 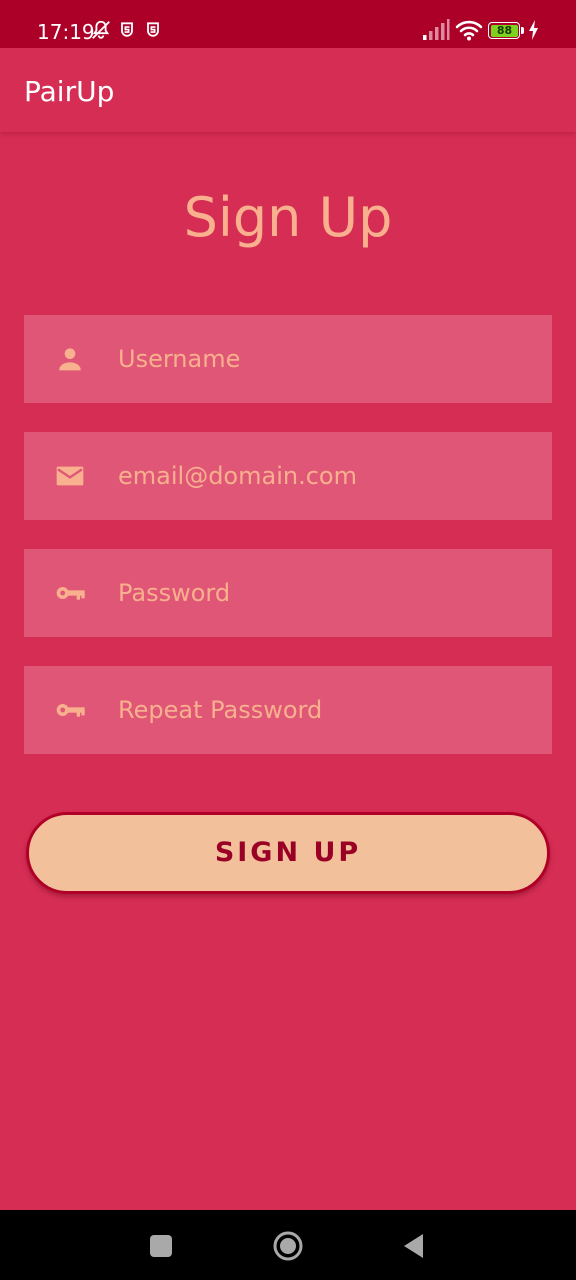 I want to click on repeat-password-field, so click(x=288, y=710).